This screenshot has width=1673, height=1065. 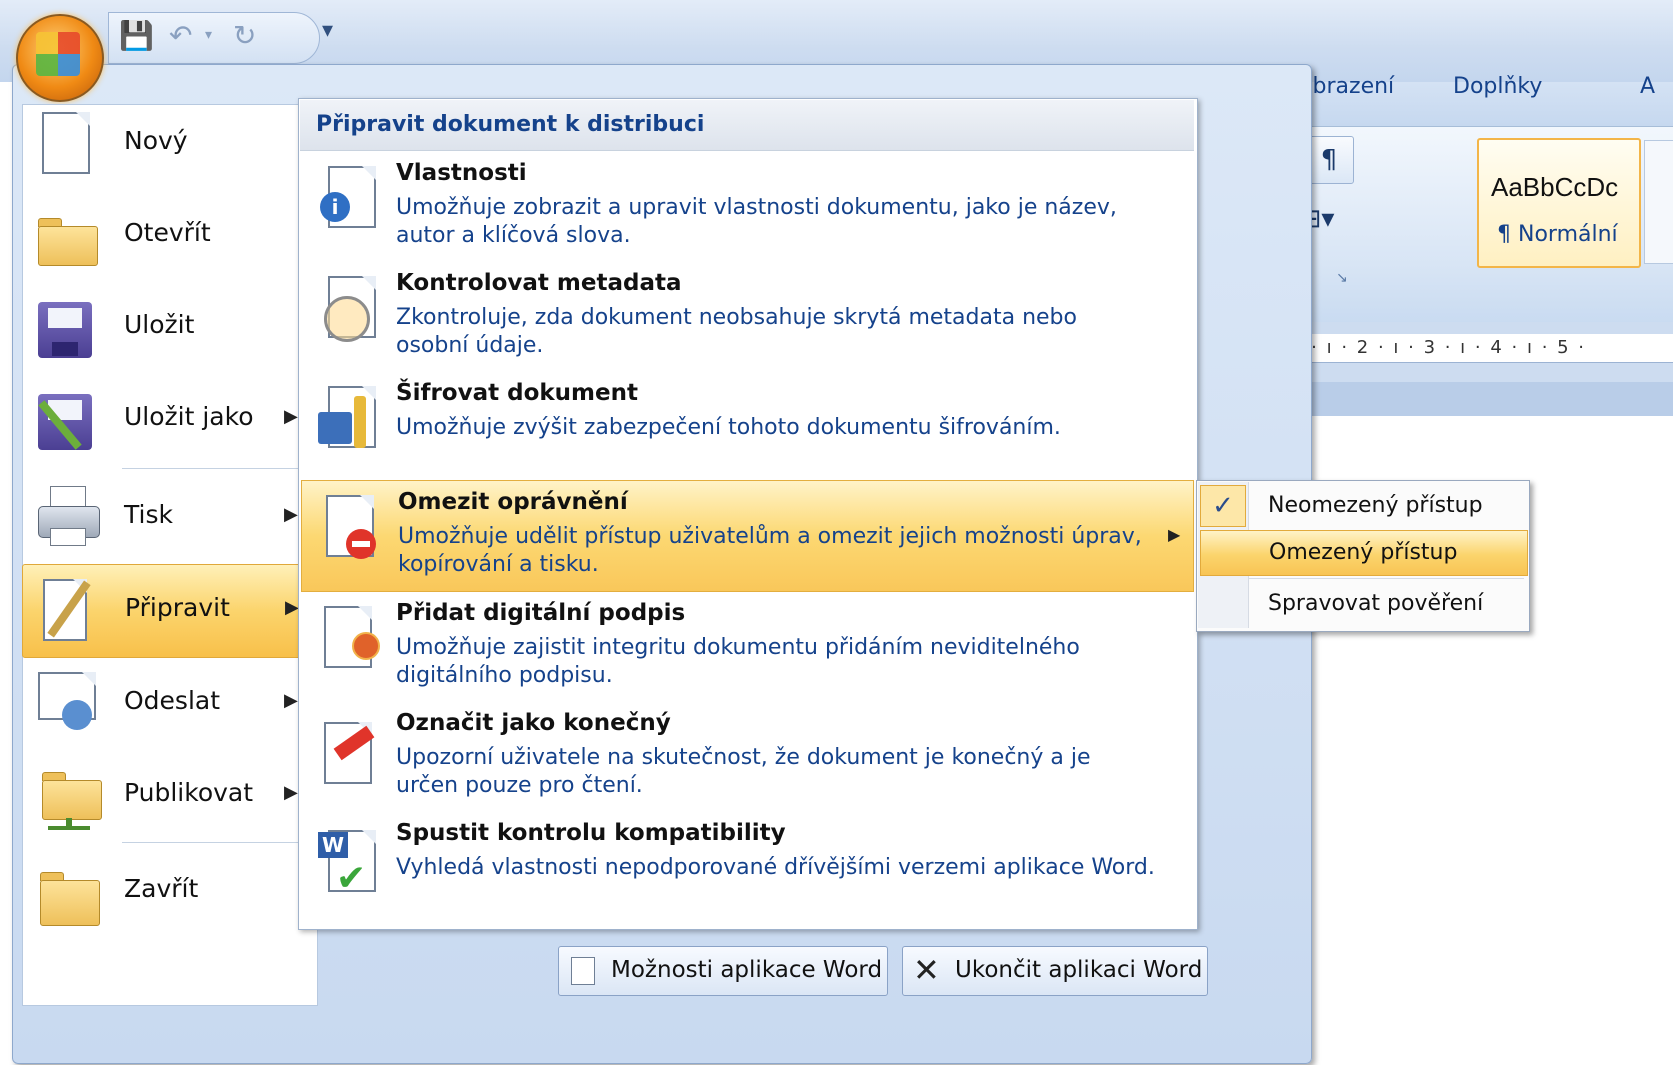 What do you see at coordinates (169, 420) in the screenshot?
I see `menu-item-save-as: Uložit jako ▶` at bounding box center [169, 420].